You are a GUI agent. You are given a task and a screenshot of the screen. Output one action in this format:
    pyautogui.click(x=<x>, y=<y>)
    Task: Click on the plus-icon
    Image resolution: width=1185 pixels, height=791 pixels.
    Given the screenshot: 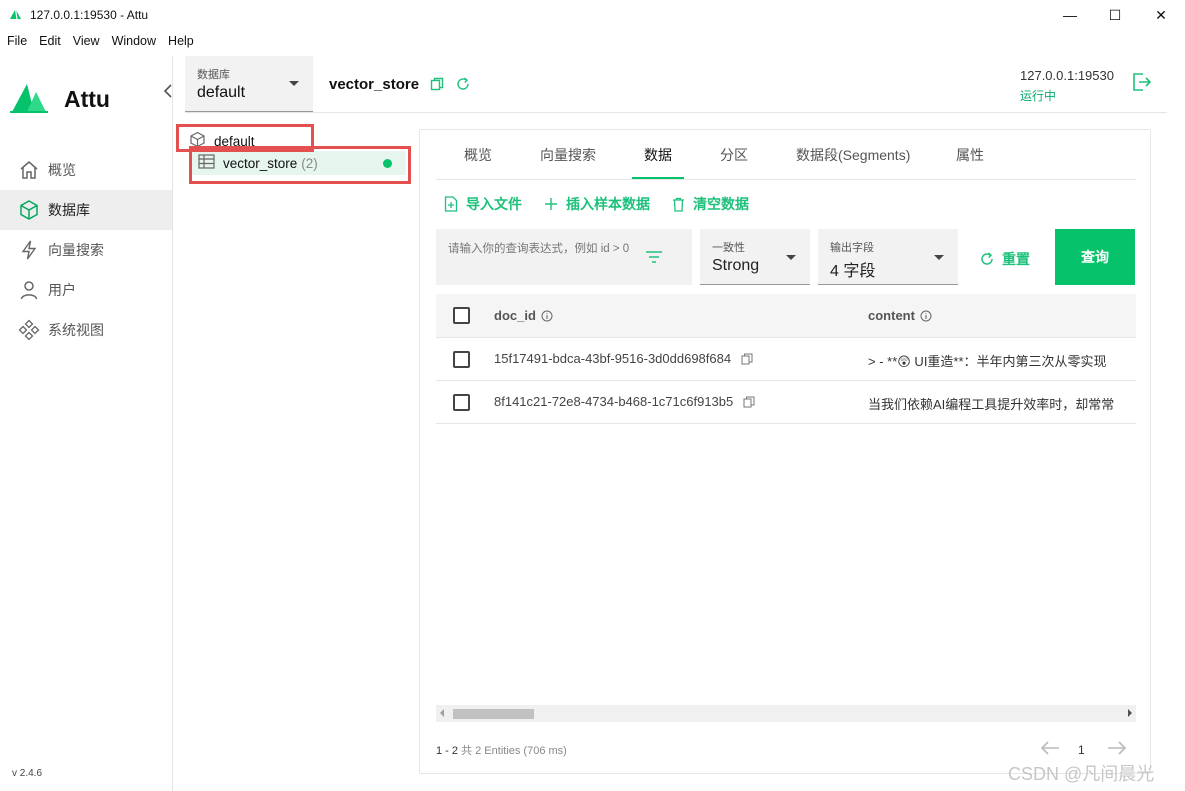 What is the action you would take?
    pyautogui.click(x=551, y=204)
    